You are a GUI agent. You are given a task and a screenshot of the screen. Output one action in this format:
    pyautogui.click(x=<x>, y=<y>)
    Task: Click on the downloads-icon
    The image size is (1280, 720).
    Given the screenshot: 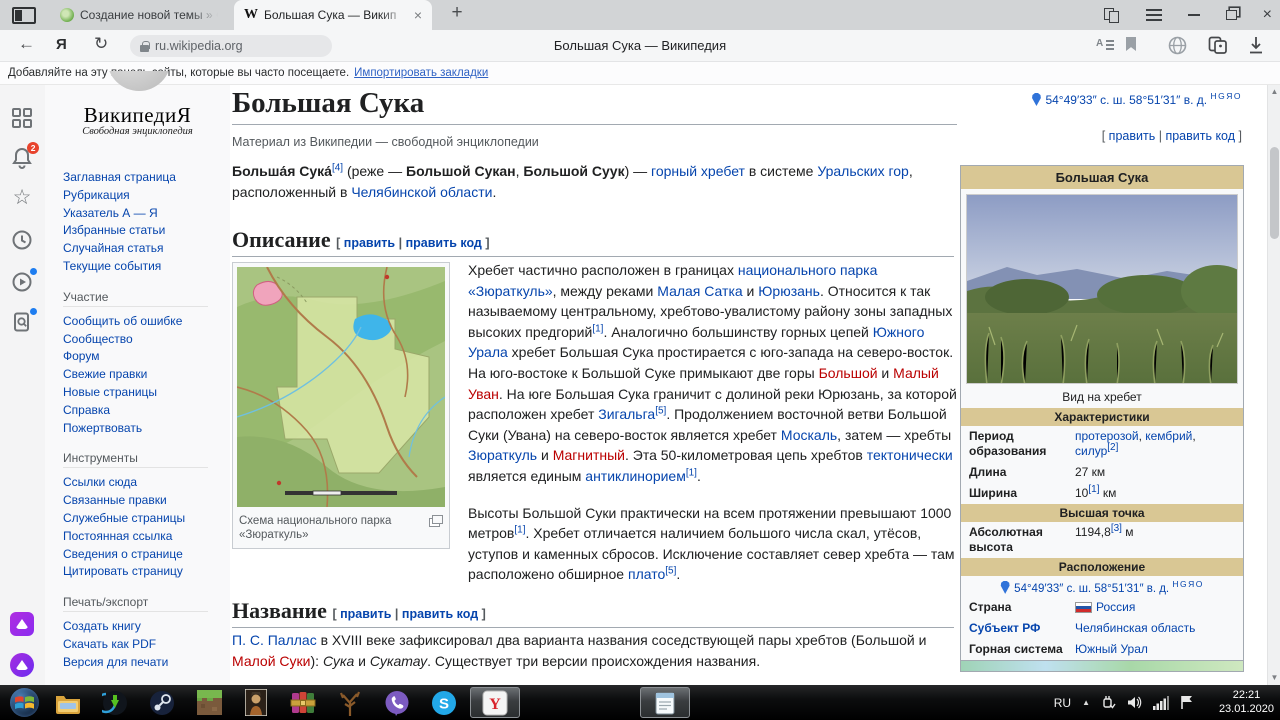 What is the action you would take?
    pyautogui.click(x=1256, y=45)
    